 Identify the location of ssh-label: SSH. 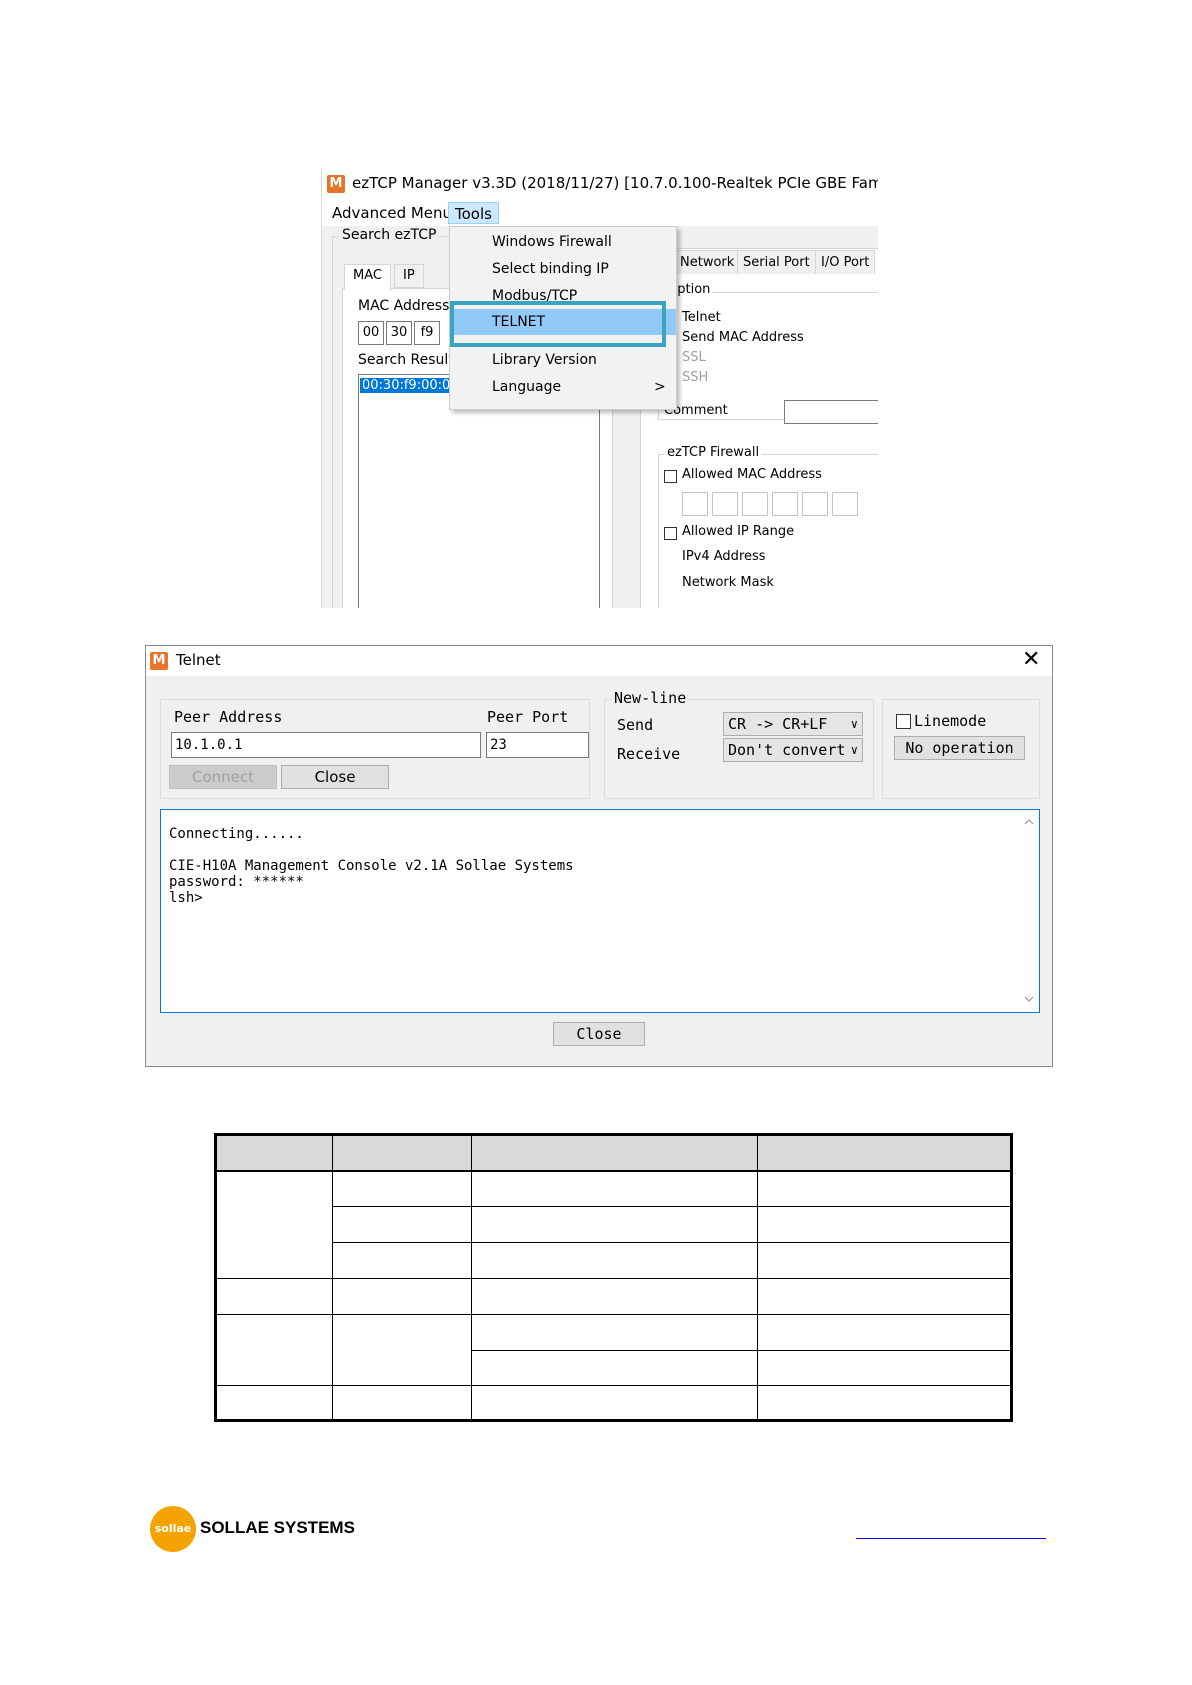
(695, 377).